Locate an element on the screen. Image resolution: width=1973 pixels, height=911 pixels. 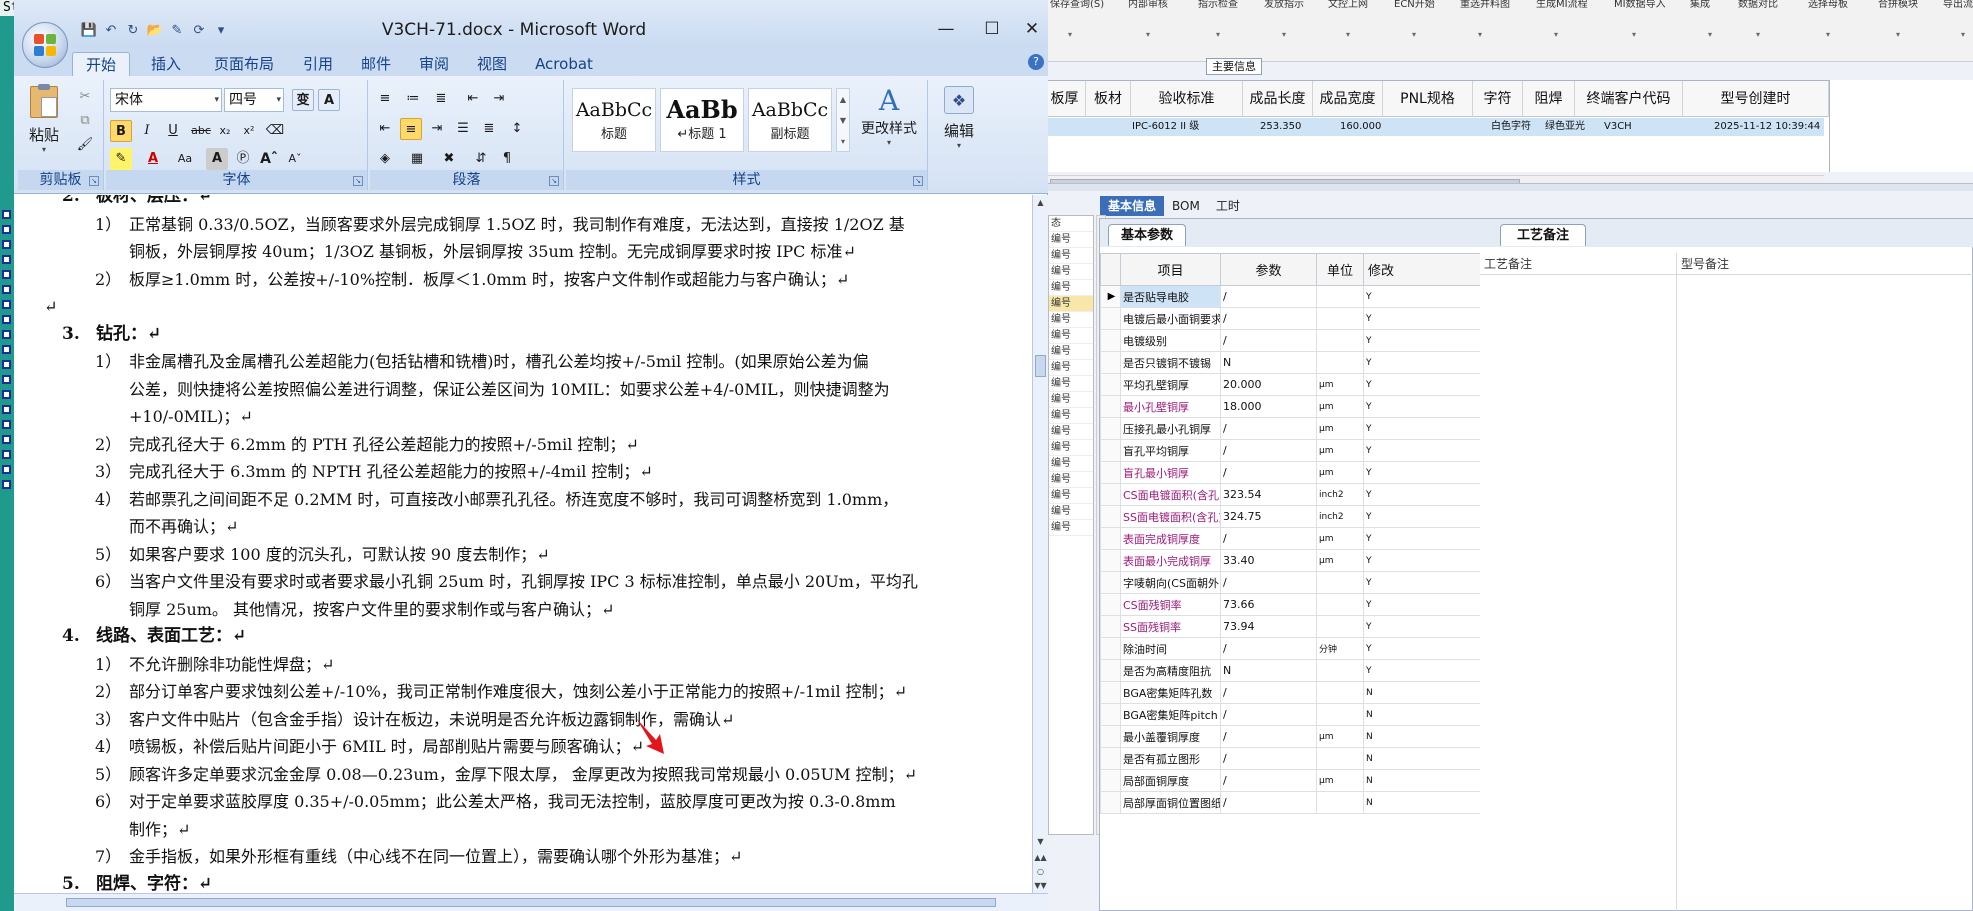
macro-icon: ⟳ is located at coordinates (199, 31).